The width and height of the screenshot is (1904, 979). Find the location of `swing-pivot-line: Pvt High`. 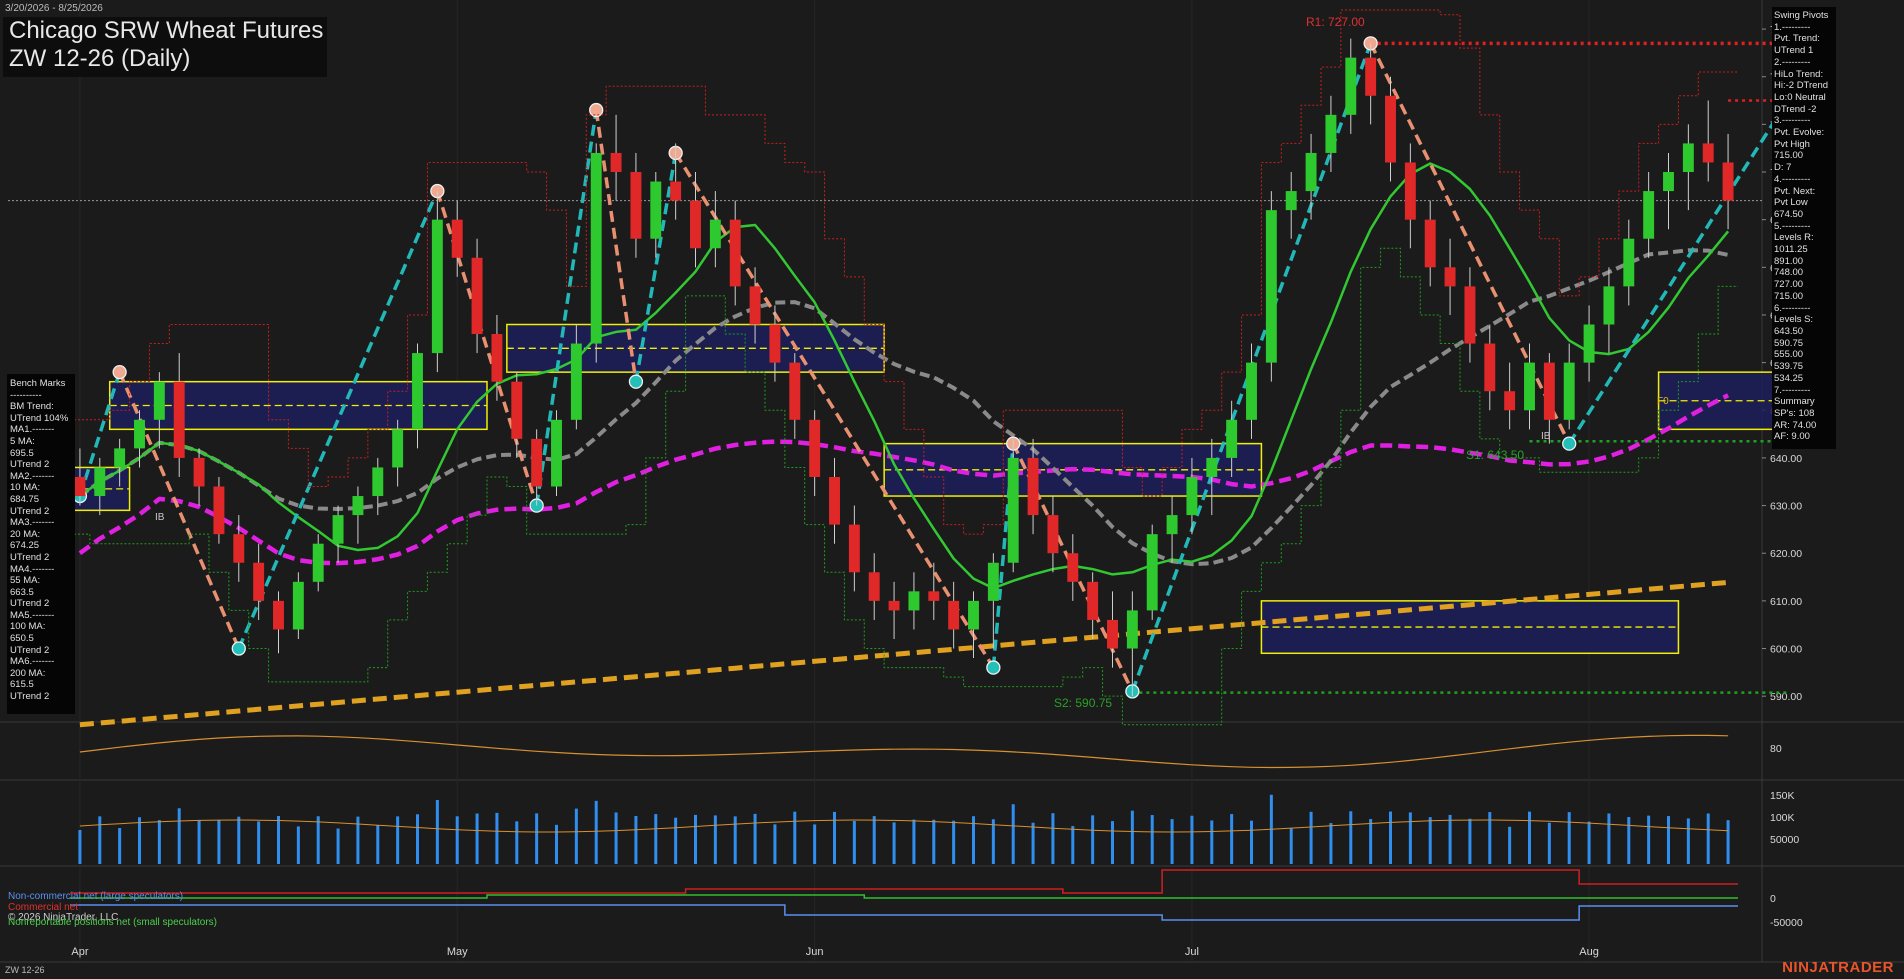

swing-pivot-line: Pvt High is located at coordinates (1792, 144).